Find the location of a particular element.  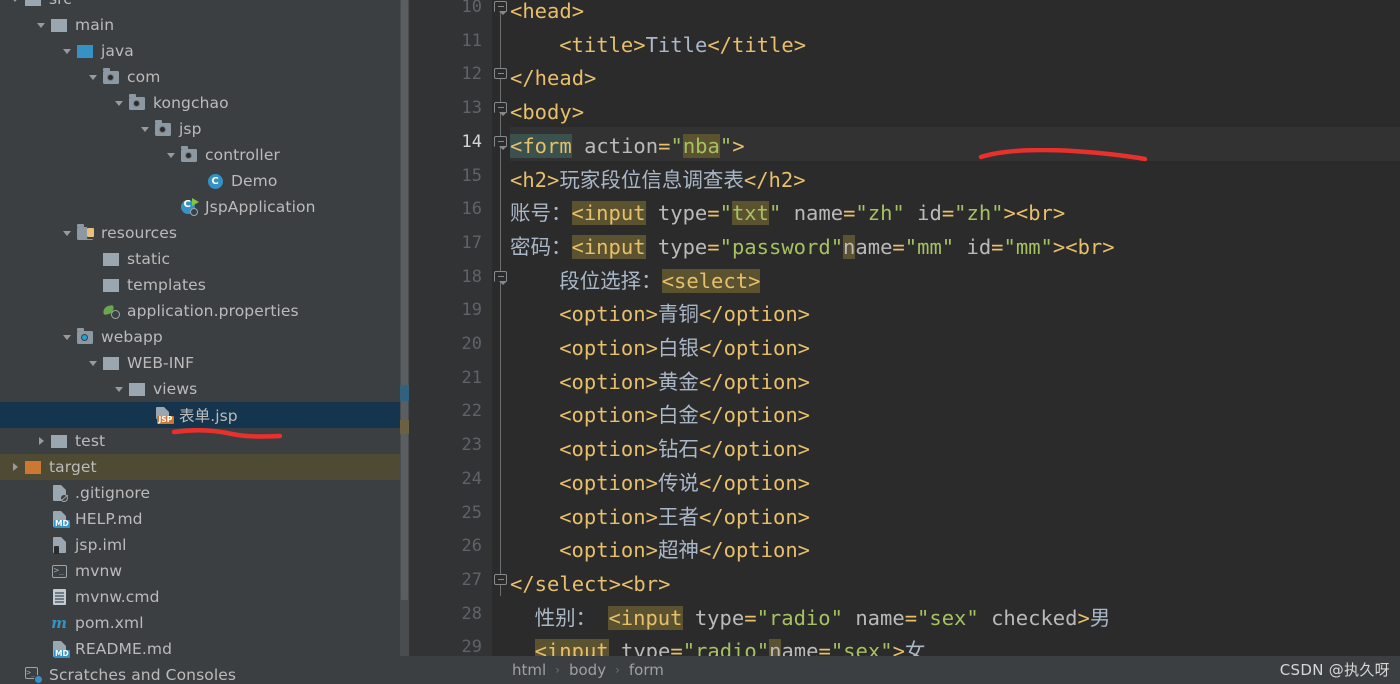

tree-item-resources: resources is located at coordinates (200, 233).